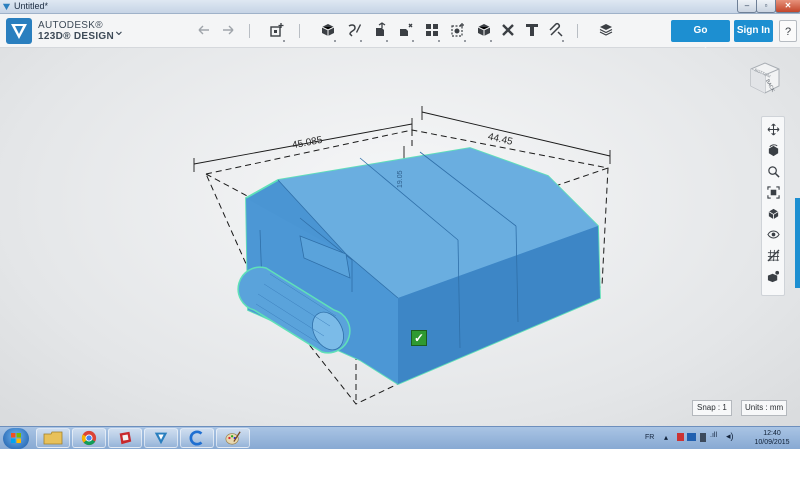 This screenshot has width=800, height=501. What do you see at coordinates (773, 213) in the screenshot?
I see `view-mode-icon` at bounding box center [773, 213].